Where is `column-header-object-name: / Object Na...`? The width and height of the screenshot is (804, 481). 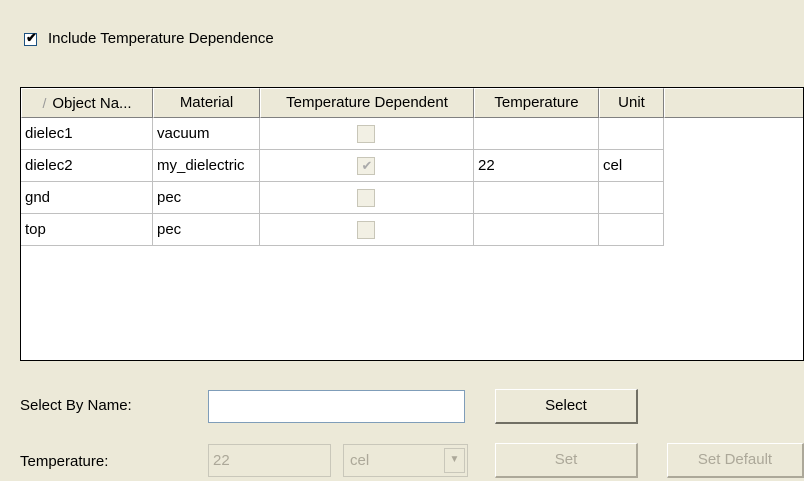 column-header-object-name: / Object Na... is located at coordinates (87, 103).